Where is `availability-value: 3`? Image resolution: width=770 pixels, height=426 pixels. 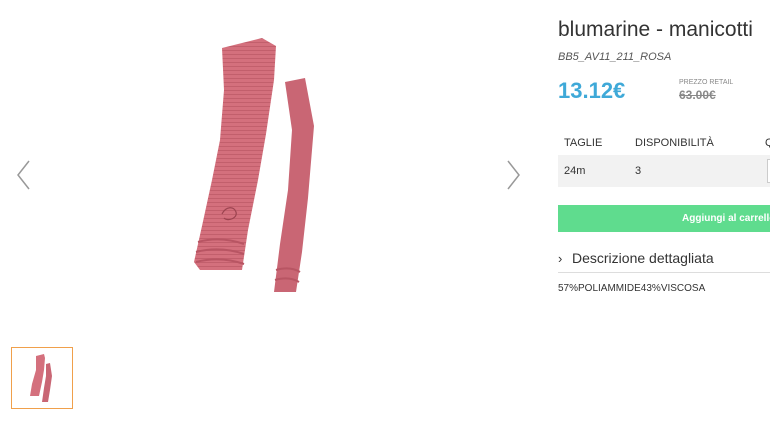 availability-value: 3 is located at coordinates (638, 171).